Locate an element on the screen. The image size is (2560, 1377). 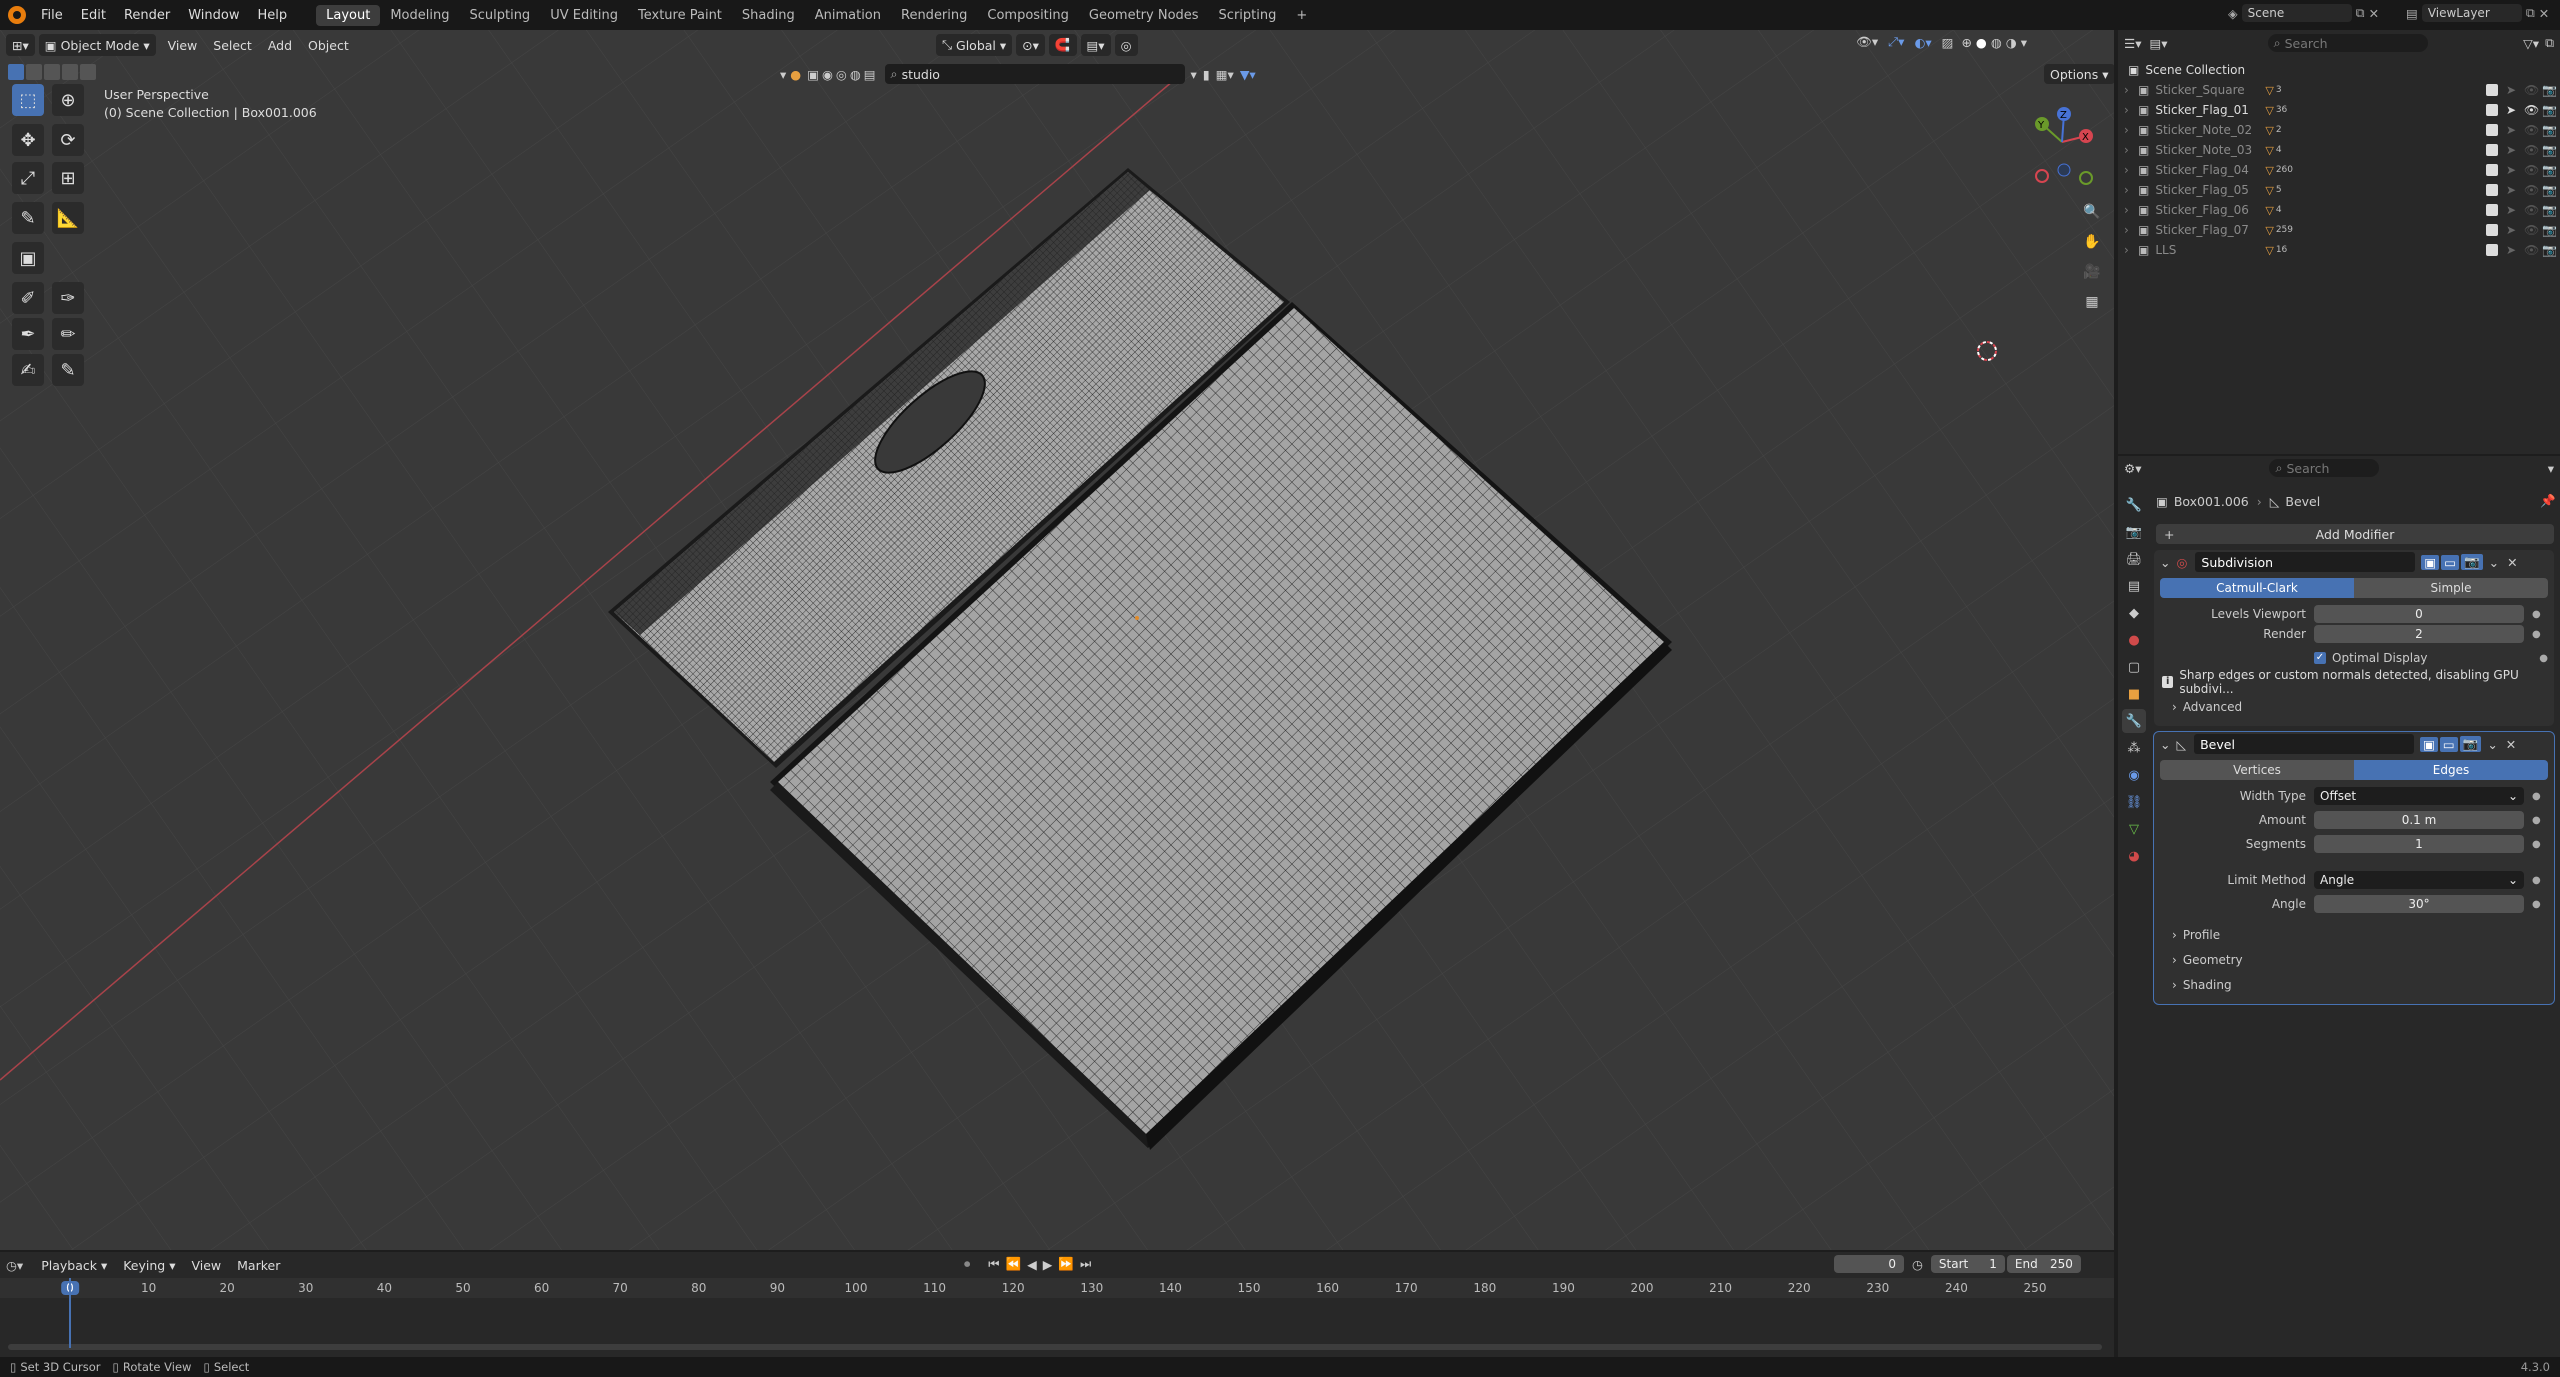
pan-hand-icon: ✋ is located at coordinates (2092, 242).